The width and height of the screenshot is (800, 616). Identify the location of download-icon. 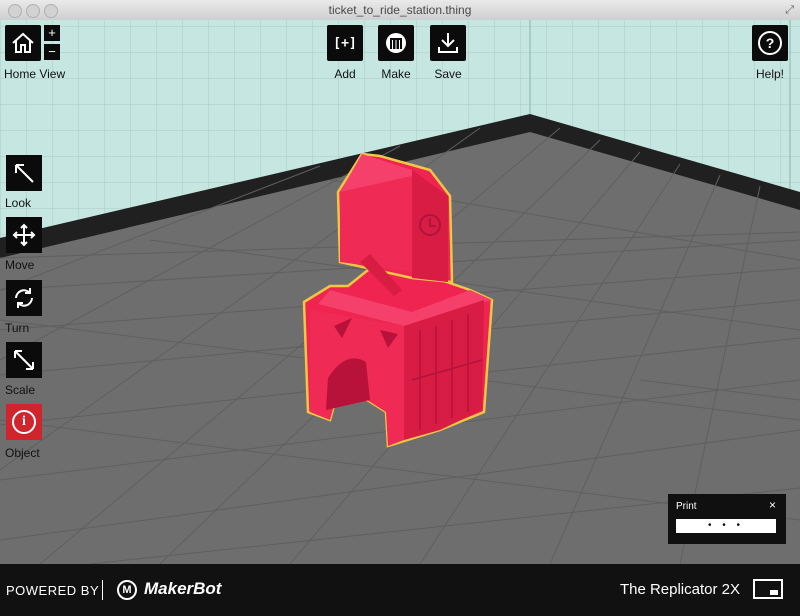
(448, 43).